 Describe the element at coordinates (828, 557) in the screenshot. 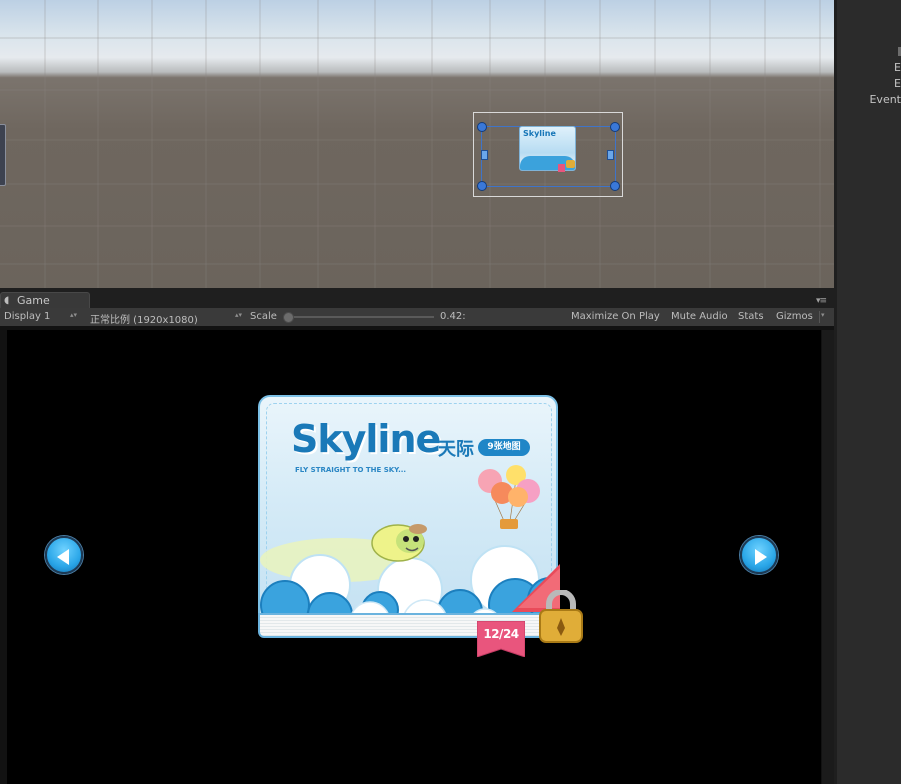

I see `game-view-scrollbar` at that location.